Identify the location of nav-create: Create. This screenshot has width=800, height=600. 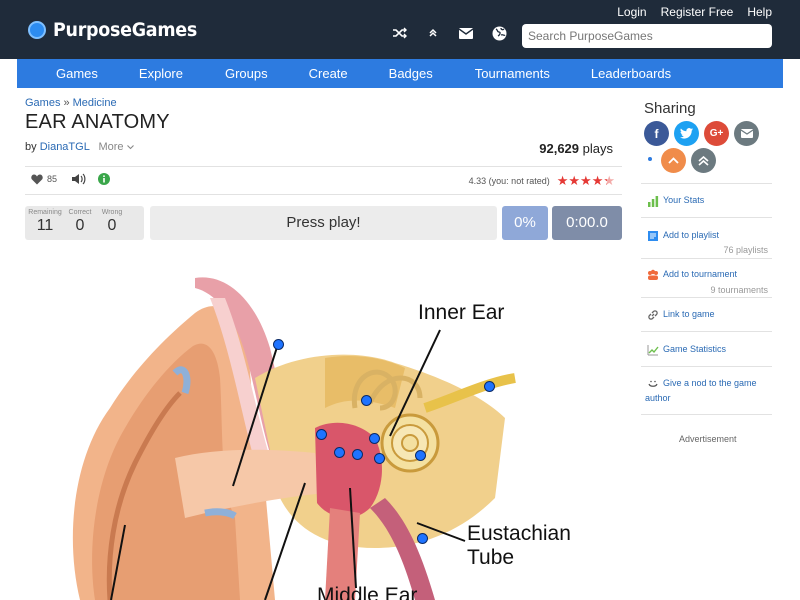
(328, 73).